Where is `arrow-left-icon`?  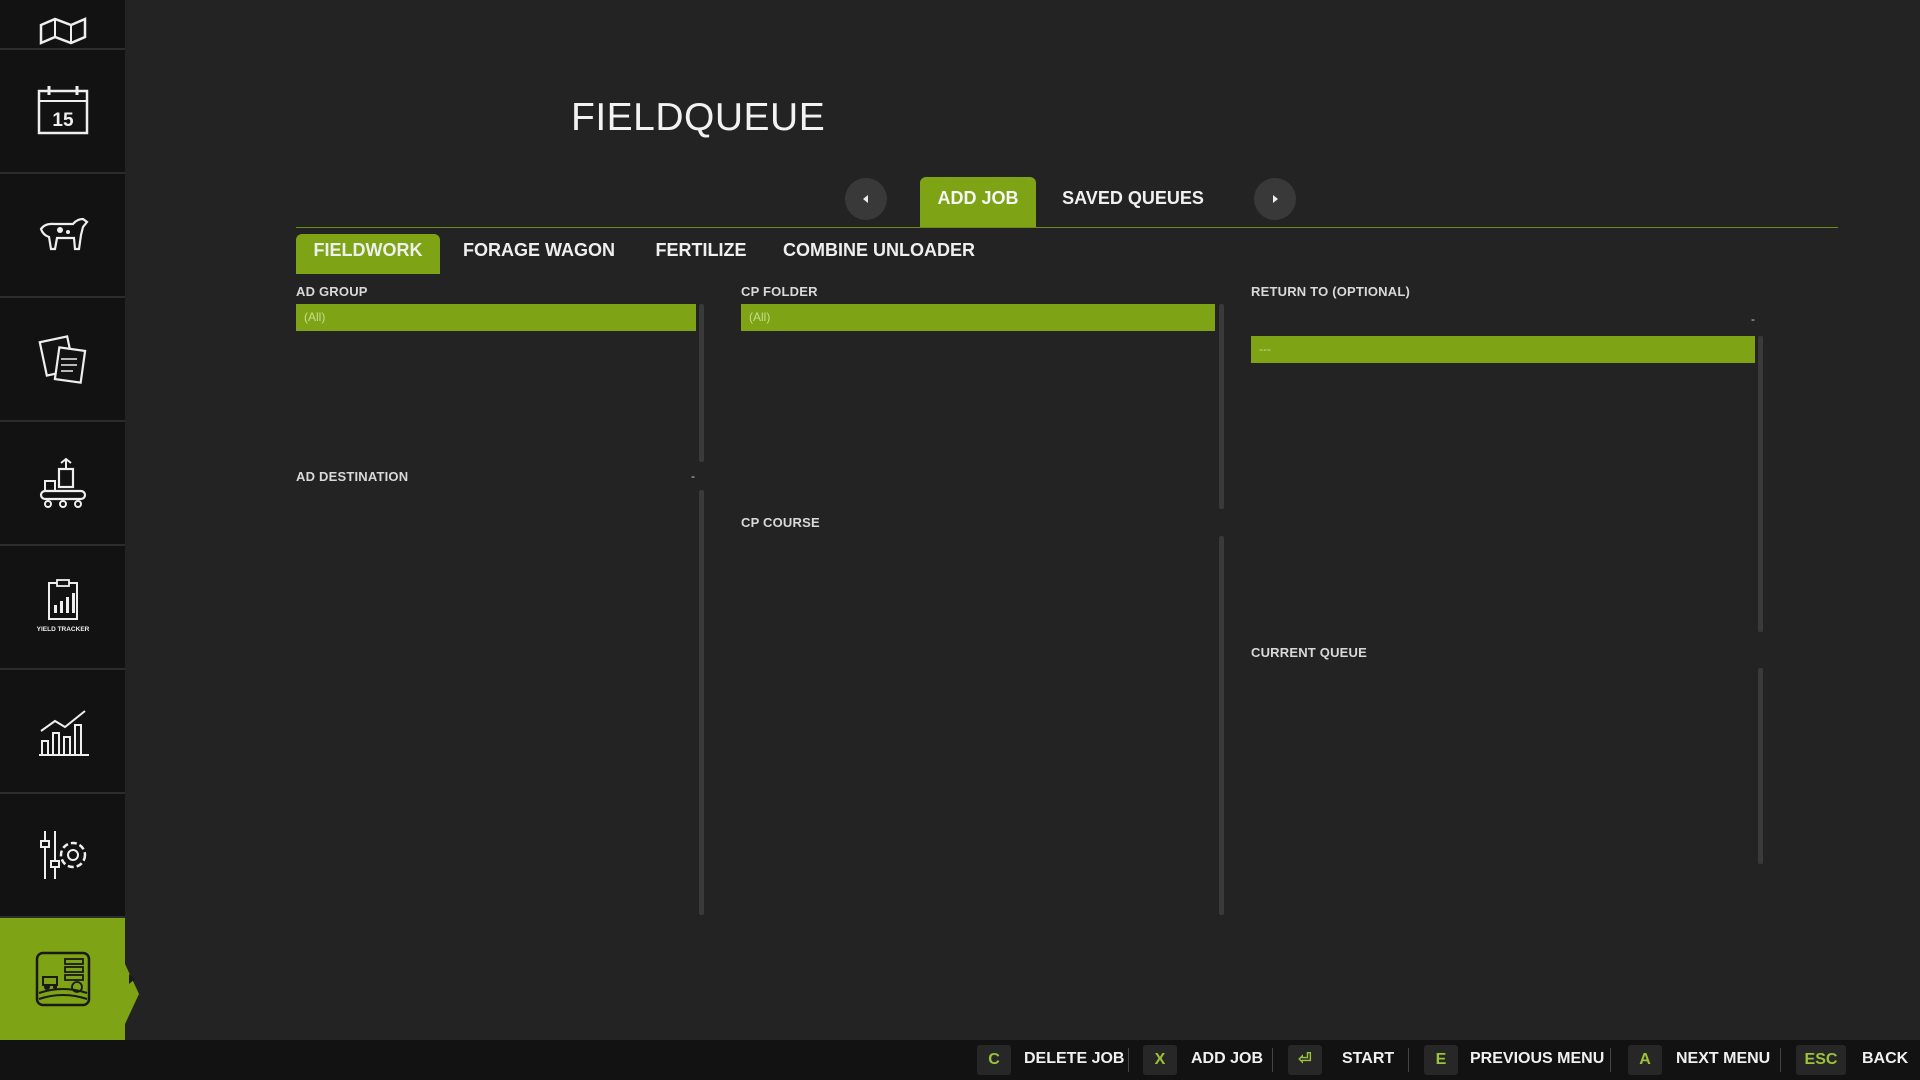
arrow-left-icon is located at coordinates (865, 199).